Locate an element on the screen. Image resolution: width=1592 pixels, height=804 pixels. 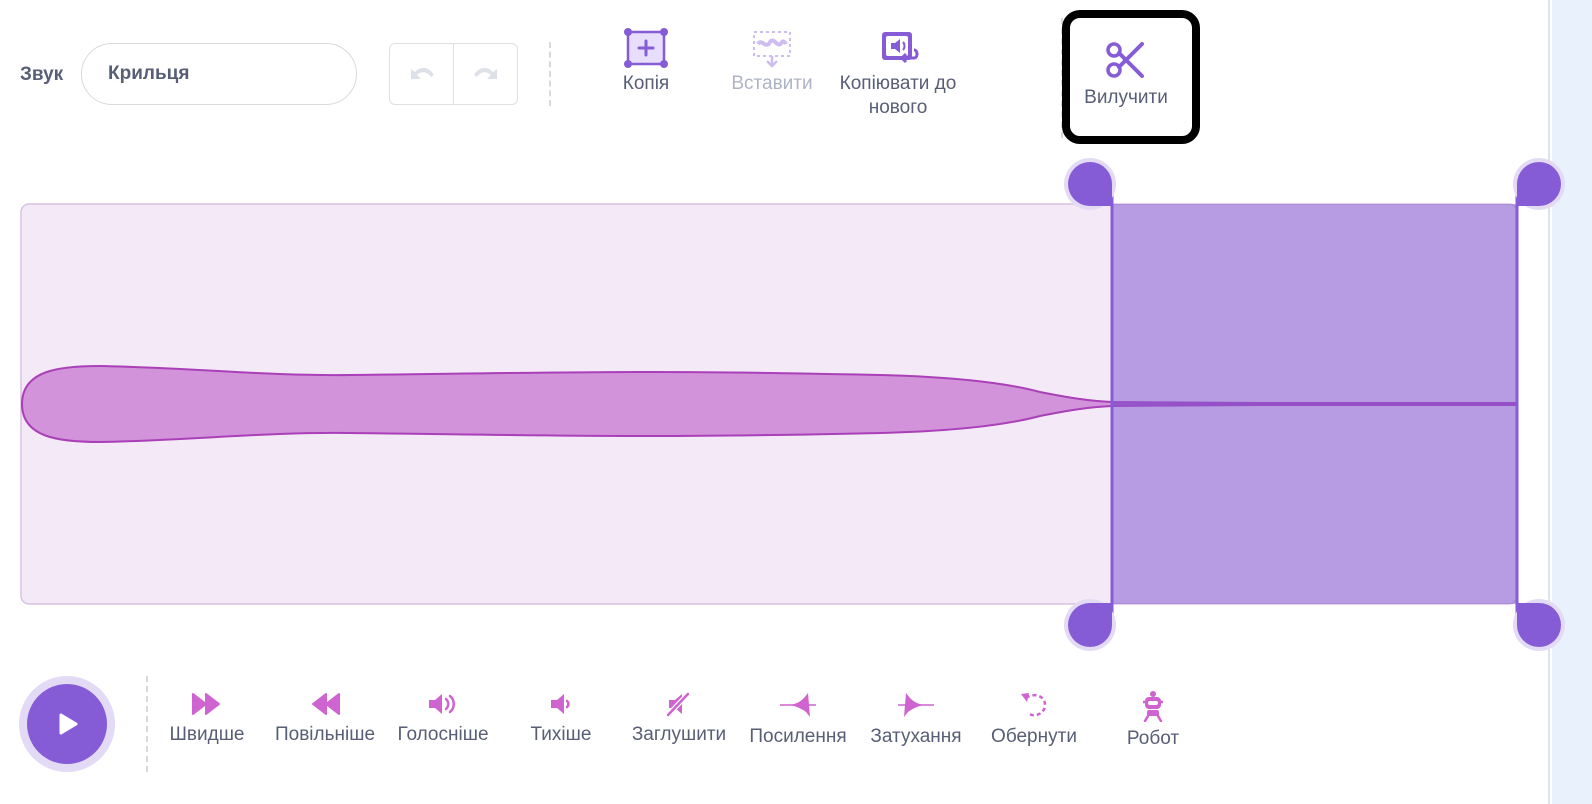
sound-name-label: Звук is located at coordinates (42, 74).